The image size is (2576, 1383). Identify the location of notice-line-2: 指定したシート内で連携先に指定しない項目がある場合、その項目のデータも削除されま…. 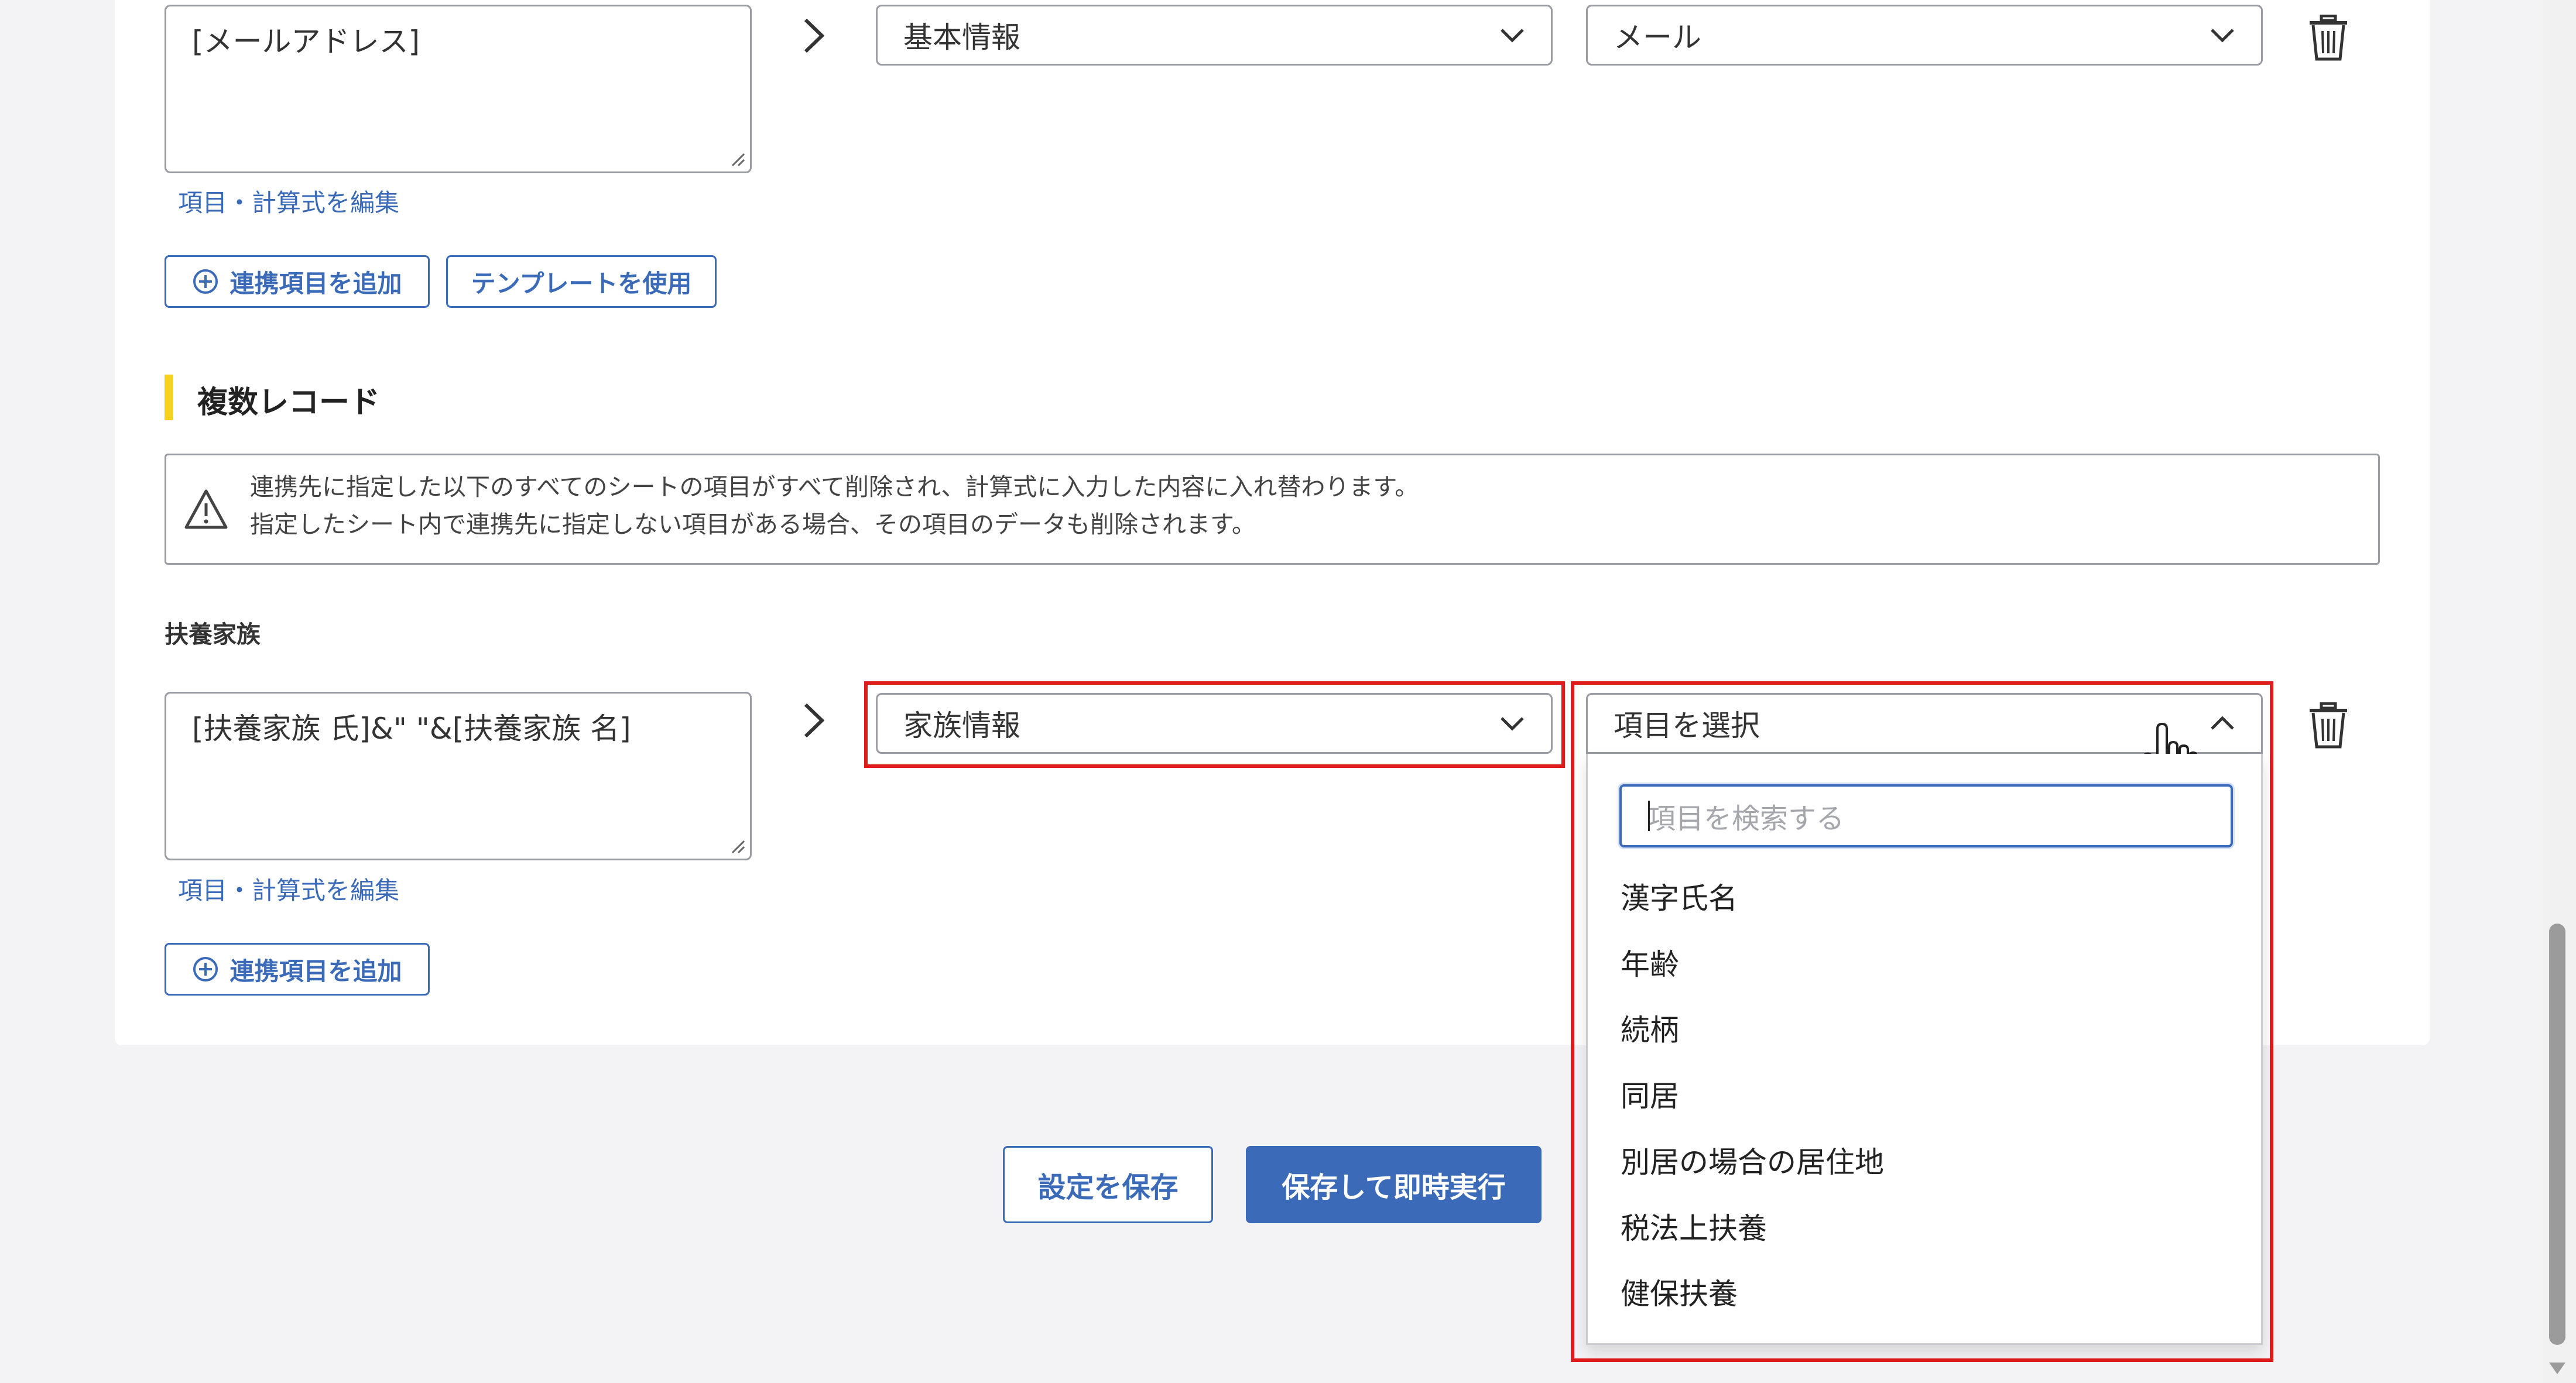
(753, 524).